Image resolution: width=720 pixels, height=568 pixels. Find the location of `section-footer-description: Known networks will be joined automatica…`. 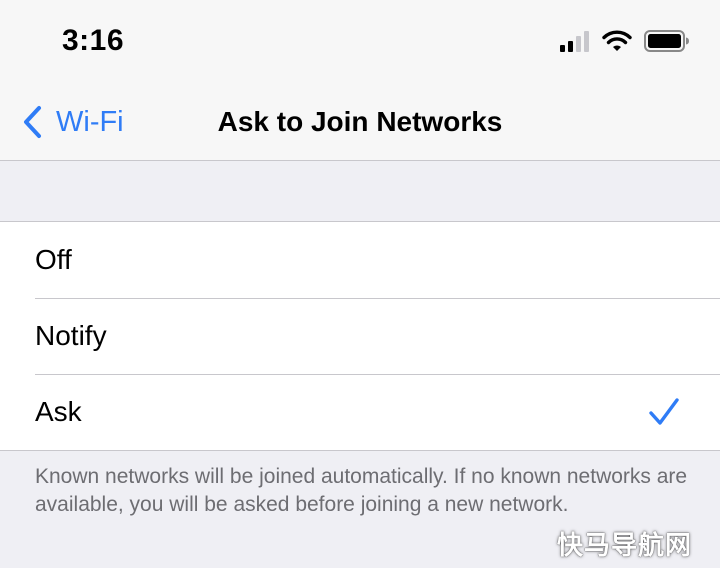

section-footer-description: Known networks will be joined automatica… is located at coordinates (361, 490).